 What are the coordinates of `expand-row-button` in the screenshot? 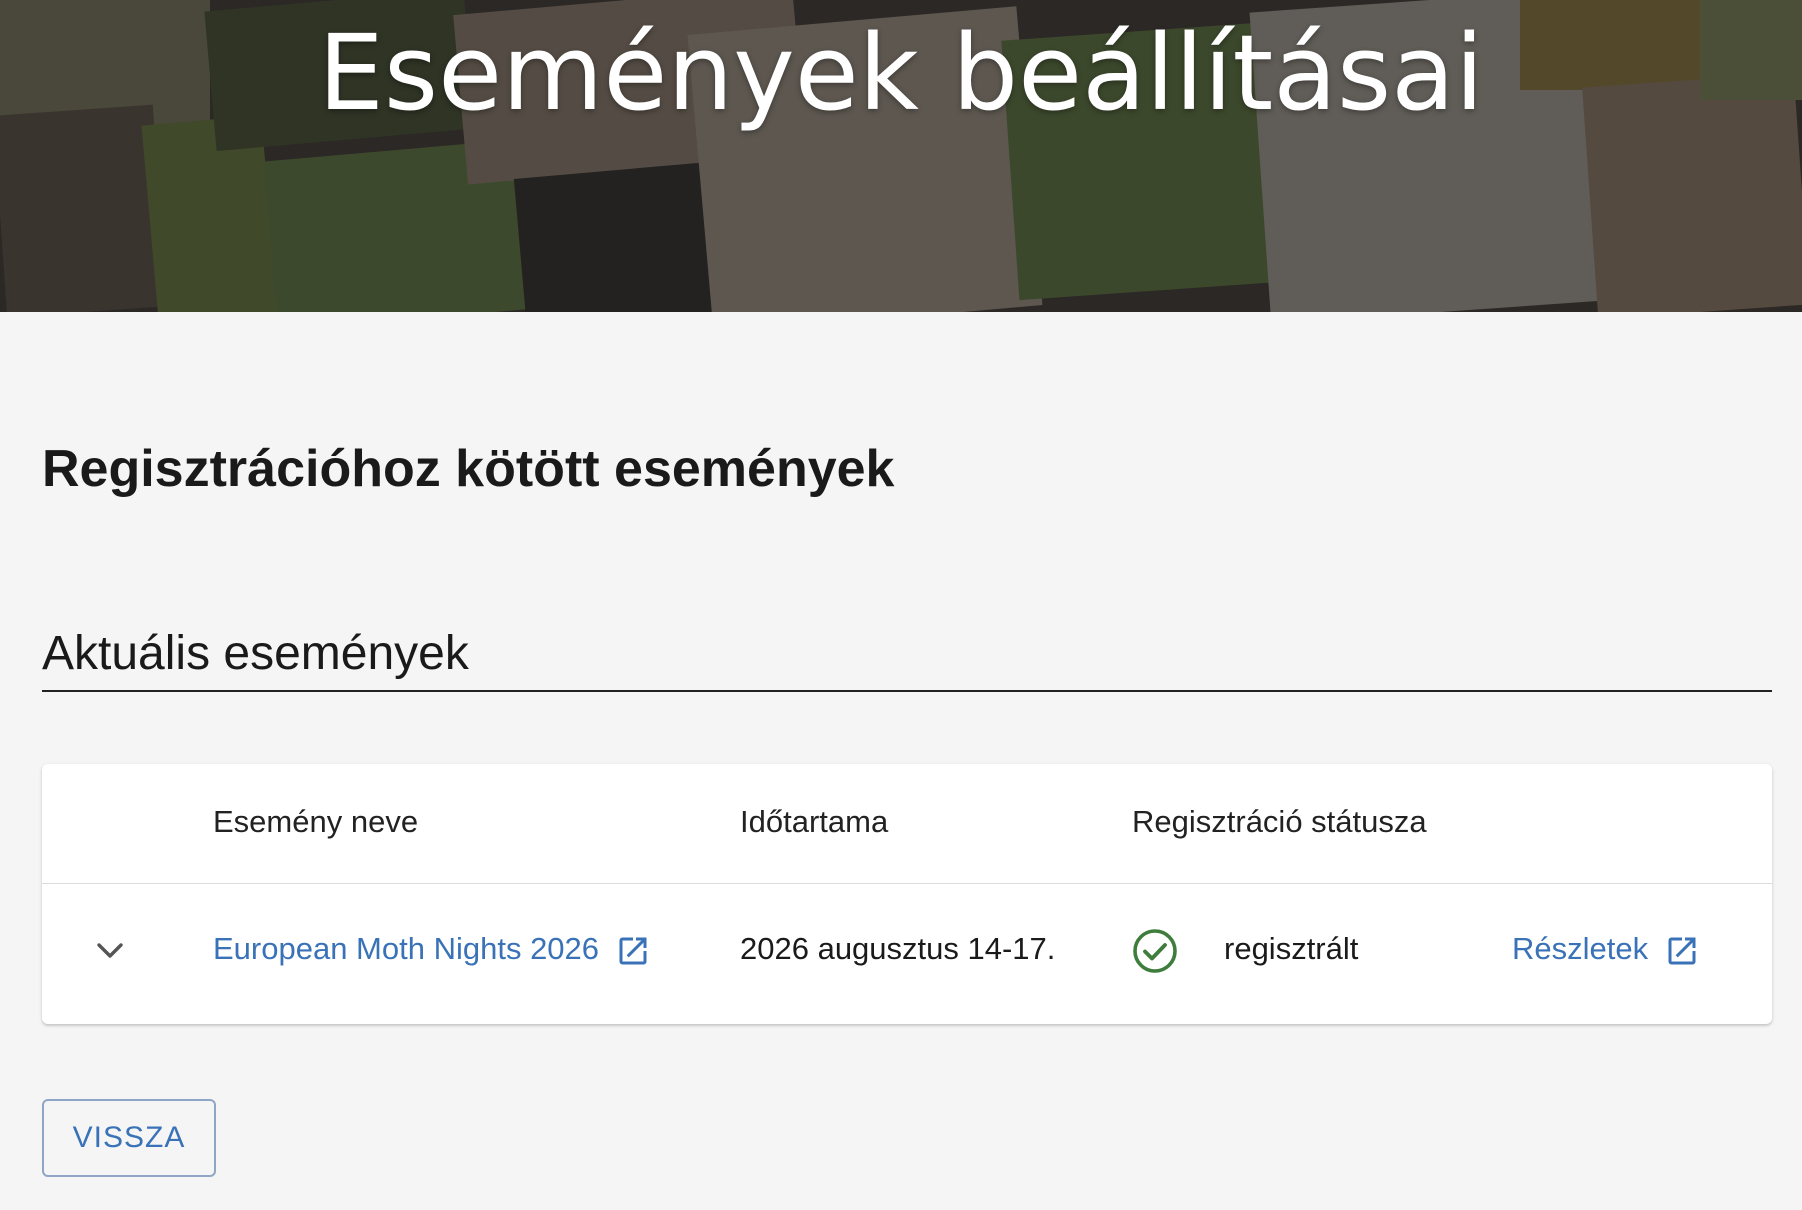 It's located at (110, 951).